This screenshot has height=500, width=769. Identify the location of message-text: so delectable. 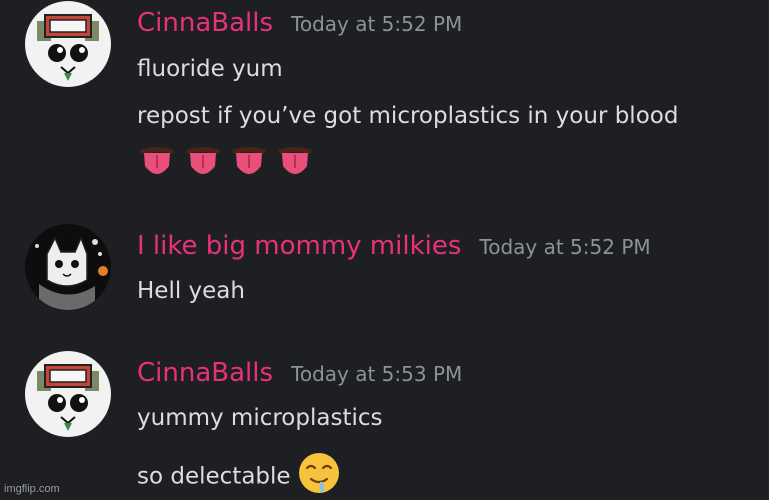
(239, 476).